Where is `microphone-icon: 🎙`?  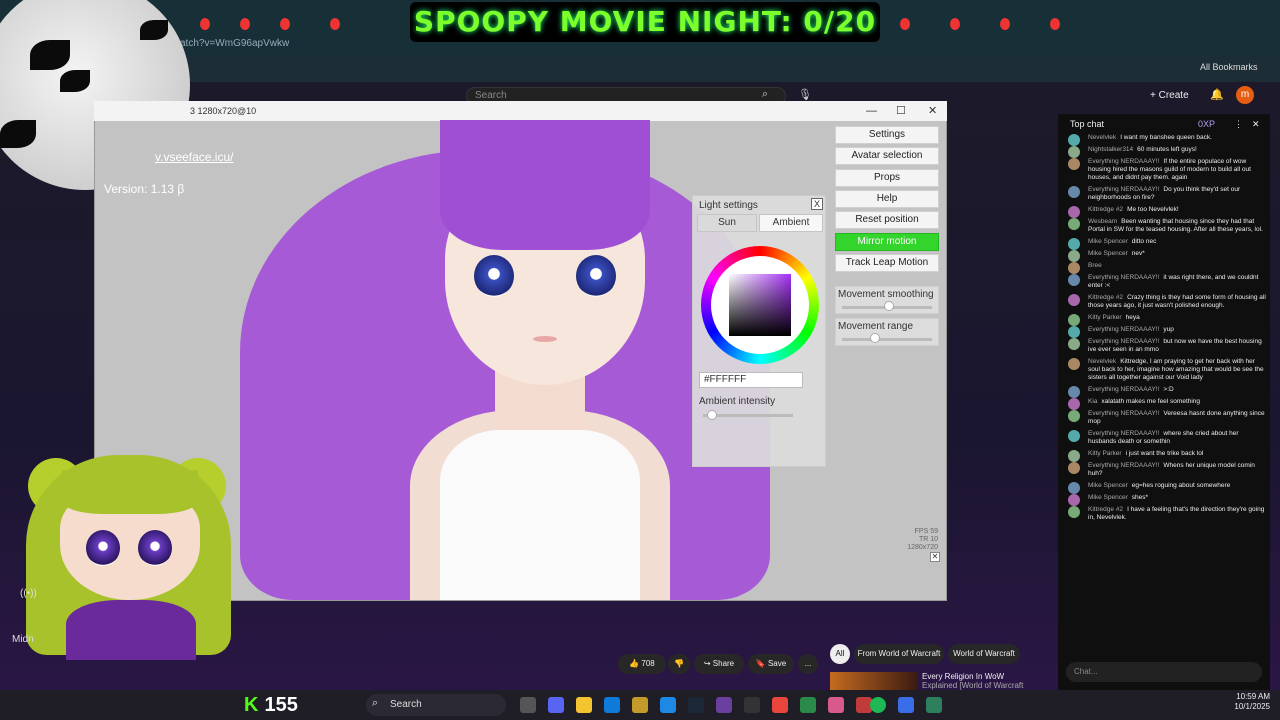 microphone-icon: 🎙 is located at coordinates (805, 94).